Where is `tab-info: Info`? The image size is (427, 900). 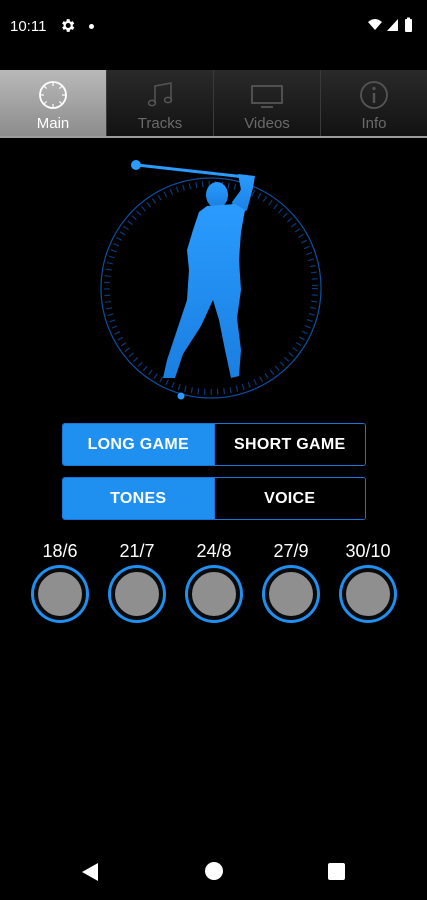
tab-info: Info is located at coordinates (374, 103).